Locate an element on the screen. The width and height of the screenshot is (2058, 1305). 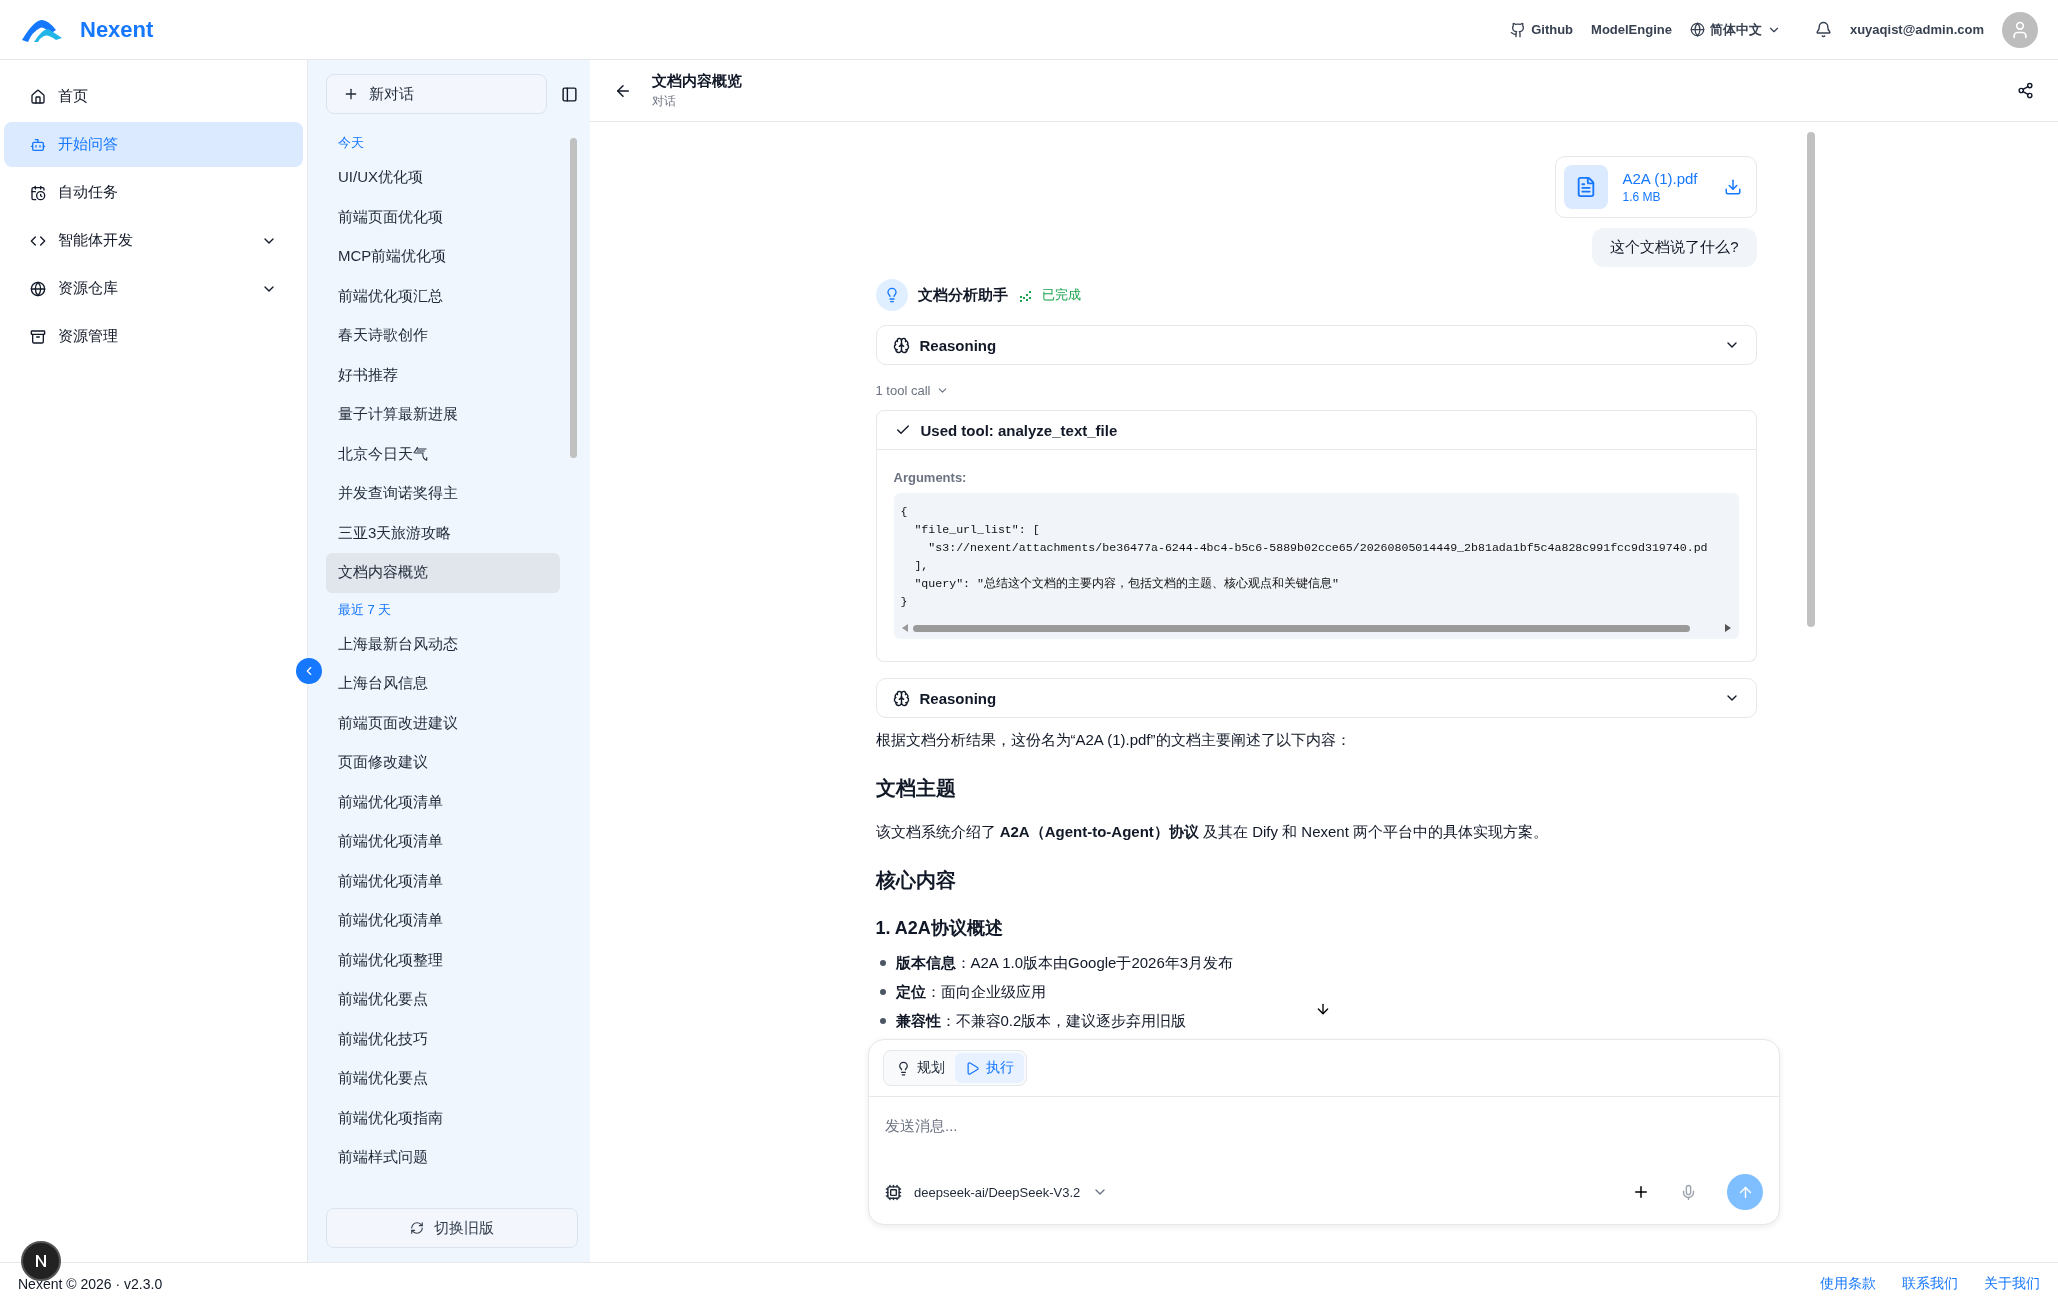
conversation-item: 前端样式问题 is located at coordinates (443, 1158).